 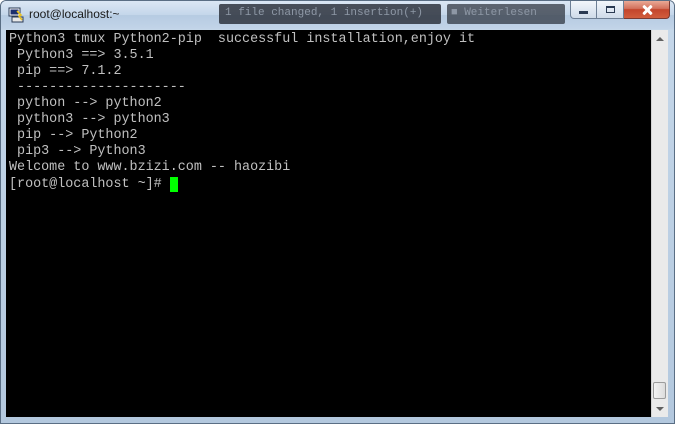 What do you see at coordinates (89, 184) in the screenshot?
I see `shell-prompt: [root@localhost ~]#` at bounding box center [89, 184].